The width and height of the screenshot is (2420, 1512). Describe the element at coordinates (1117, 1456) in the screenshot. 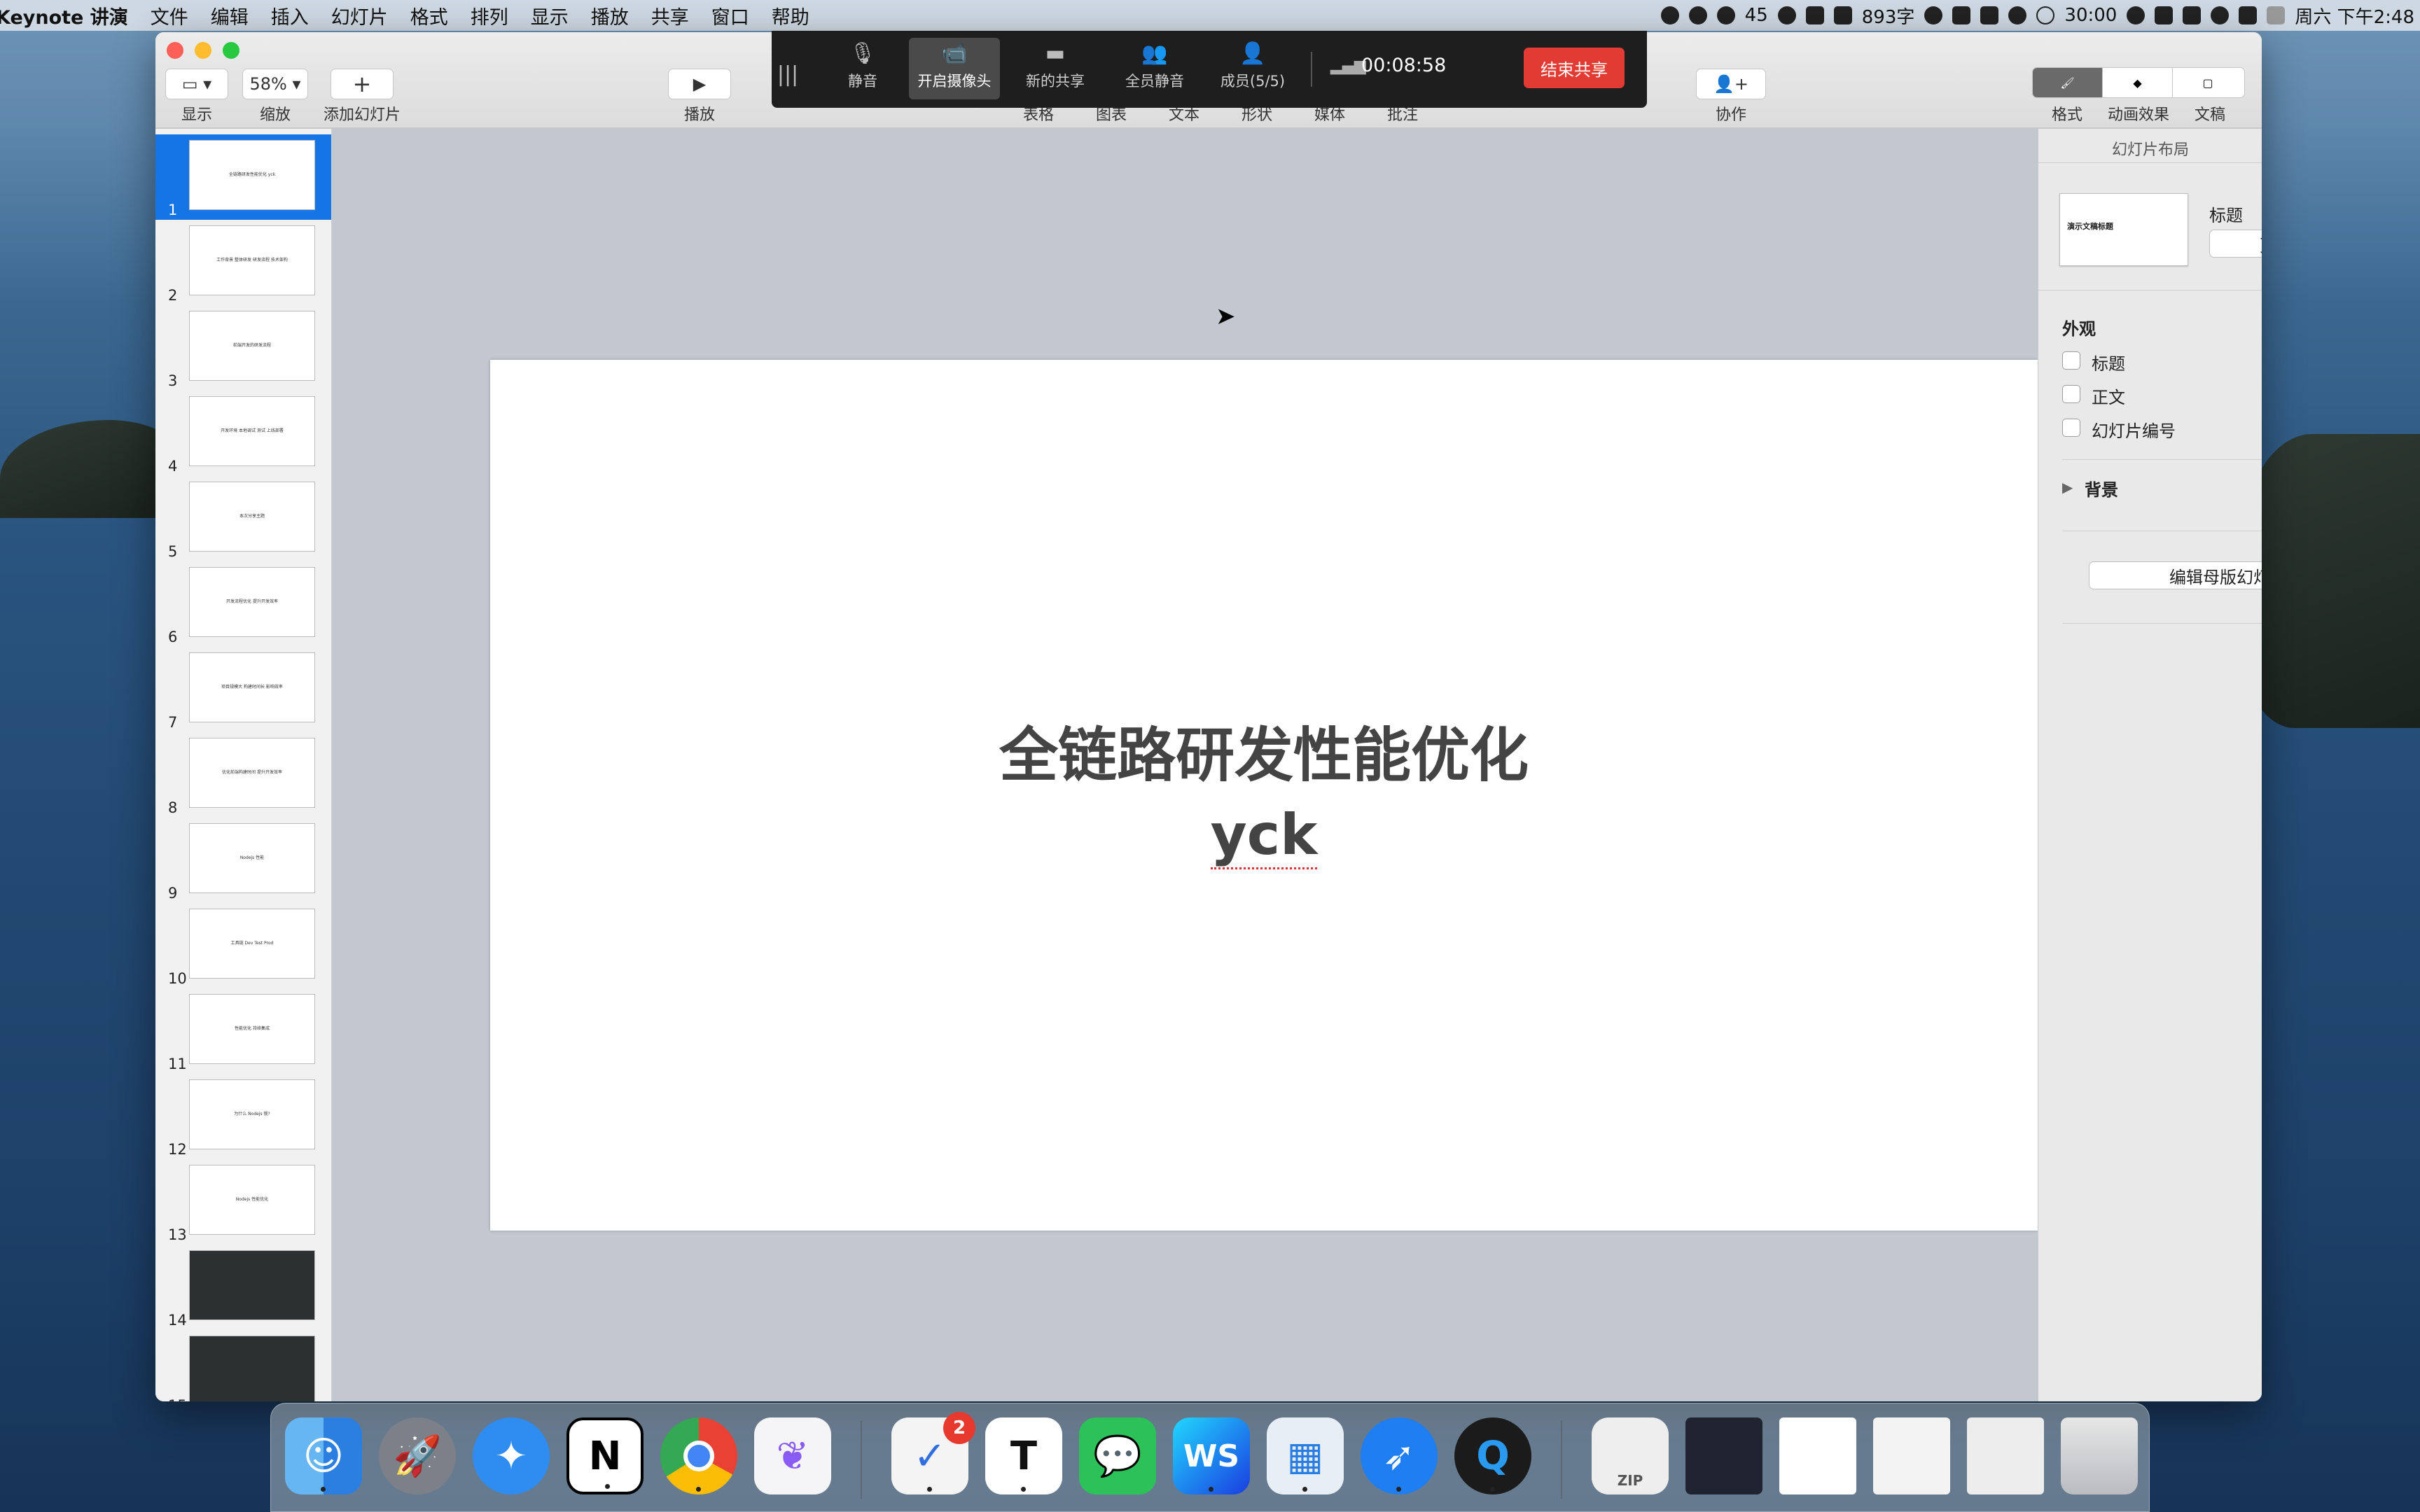

I see `wechat-dock-icon: 💬` at that location.